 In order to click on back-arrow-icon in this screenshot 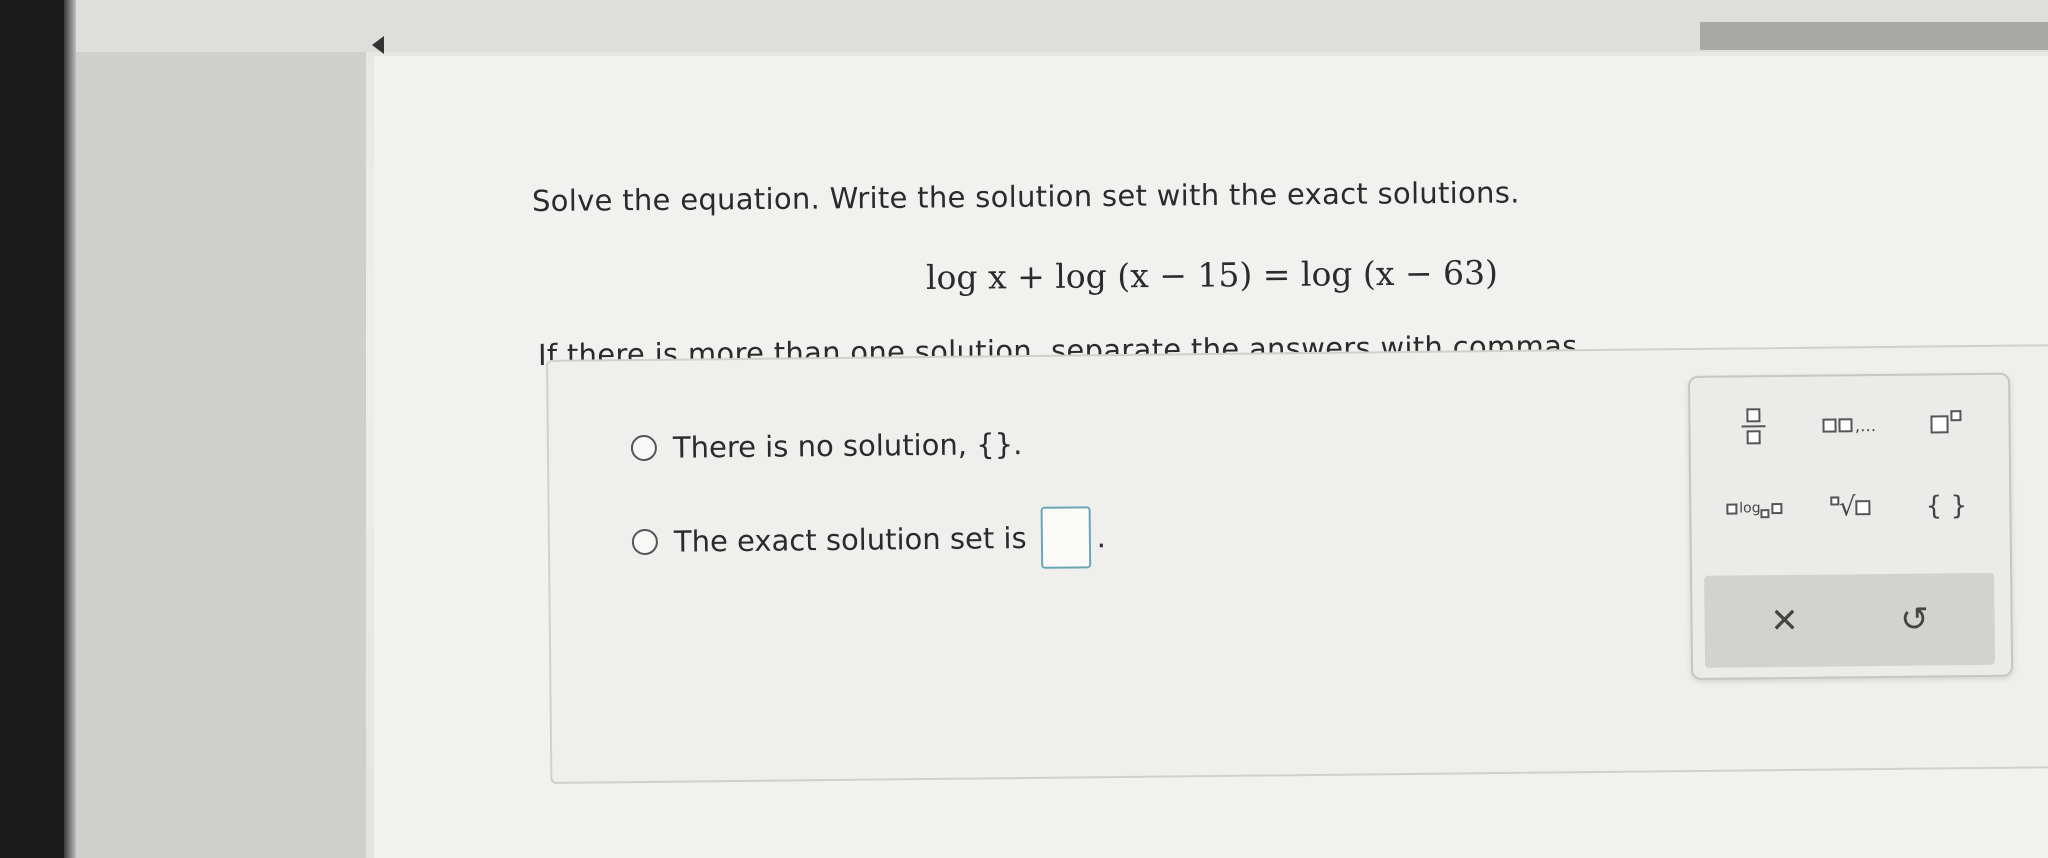, I will do `click(378, 45)`.